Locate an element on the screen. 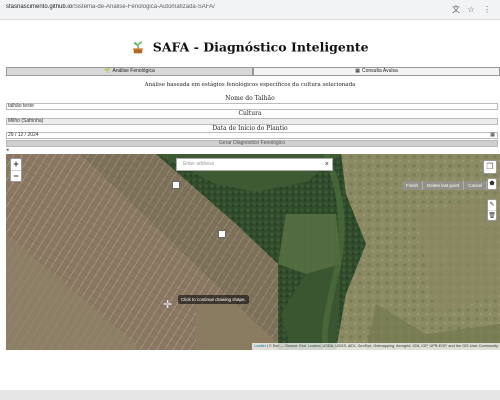 This screenshot has height=400, width=500. url-domain: sfasnascimento.github.io is located at coordinates (39, 7).